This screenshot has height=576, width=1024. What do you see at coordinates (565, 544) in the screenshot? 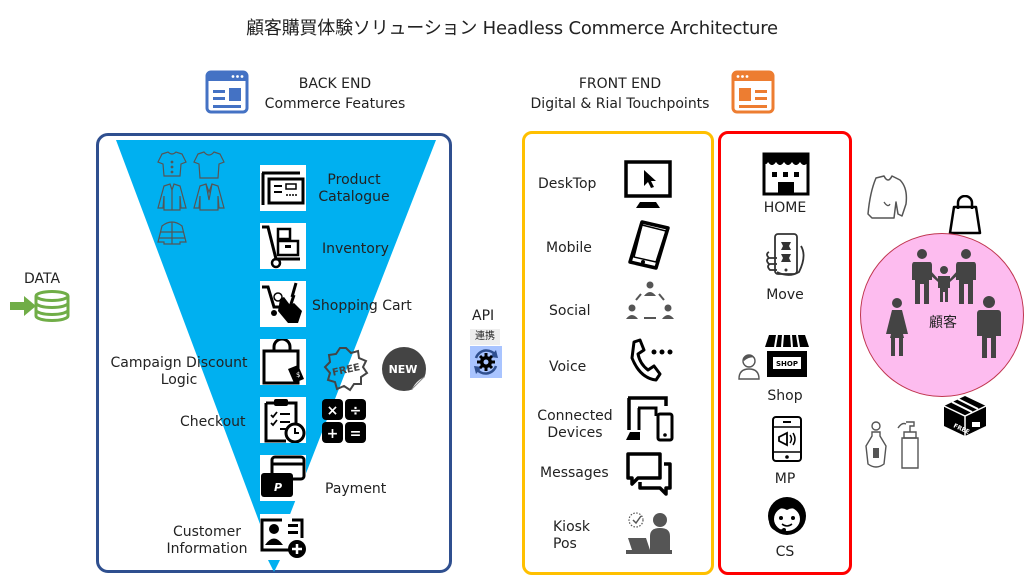
I see `touchpoint-label-line2: Pos` at bounding box center [565, 544].